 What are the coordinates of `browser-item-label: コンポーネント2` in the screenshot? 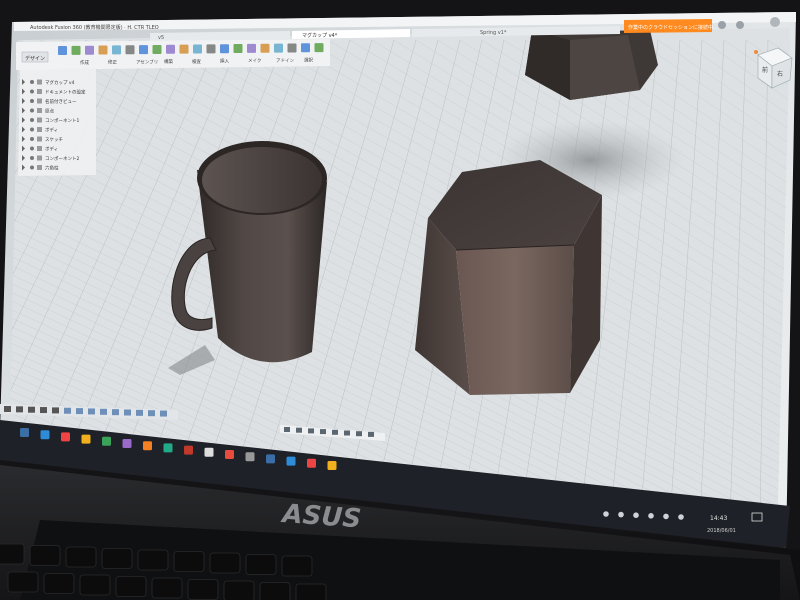 It's located at (62, 158).